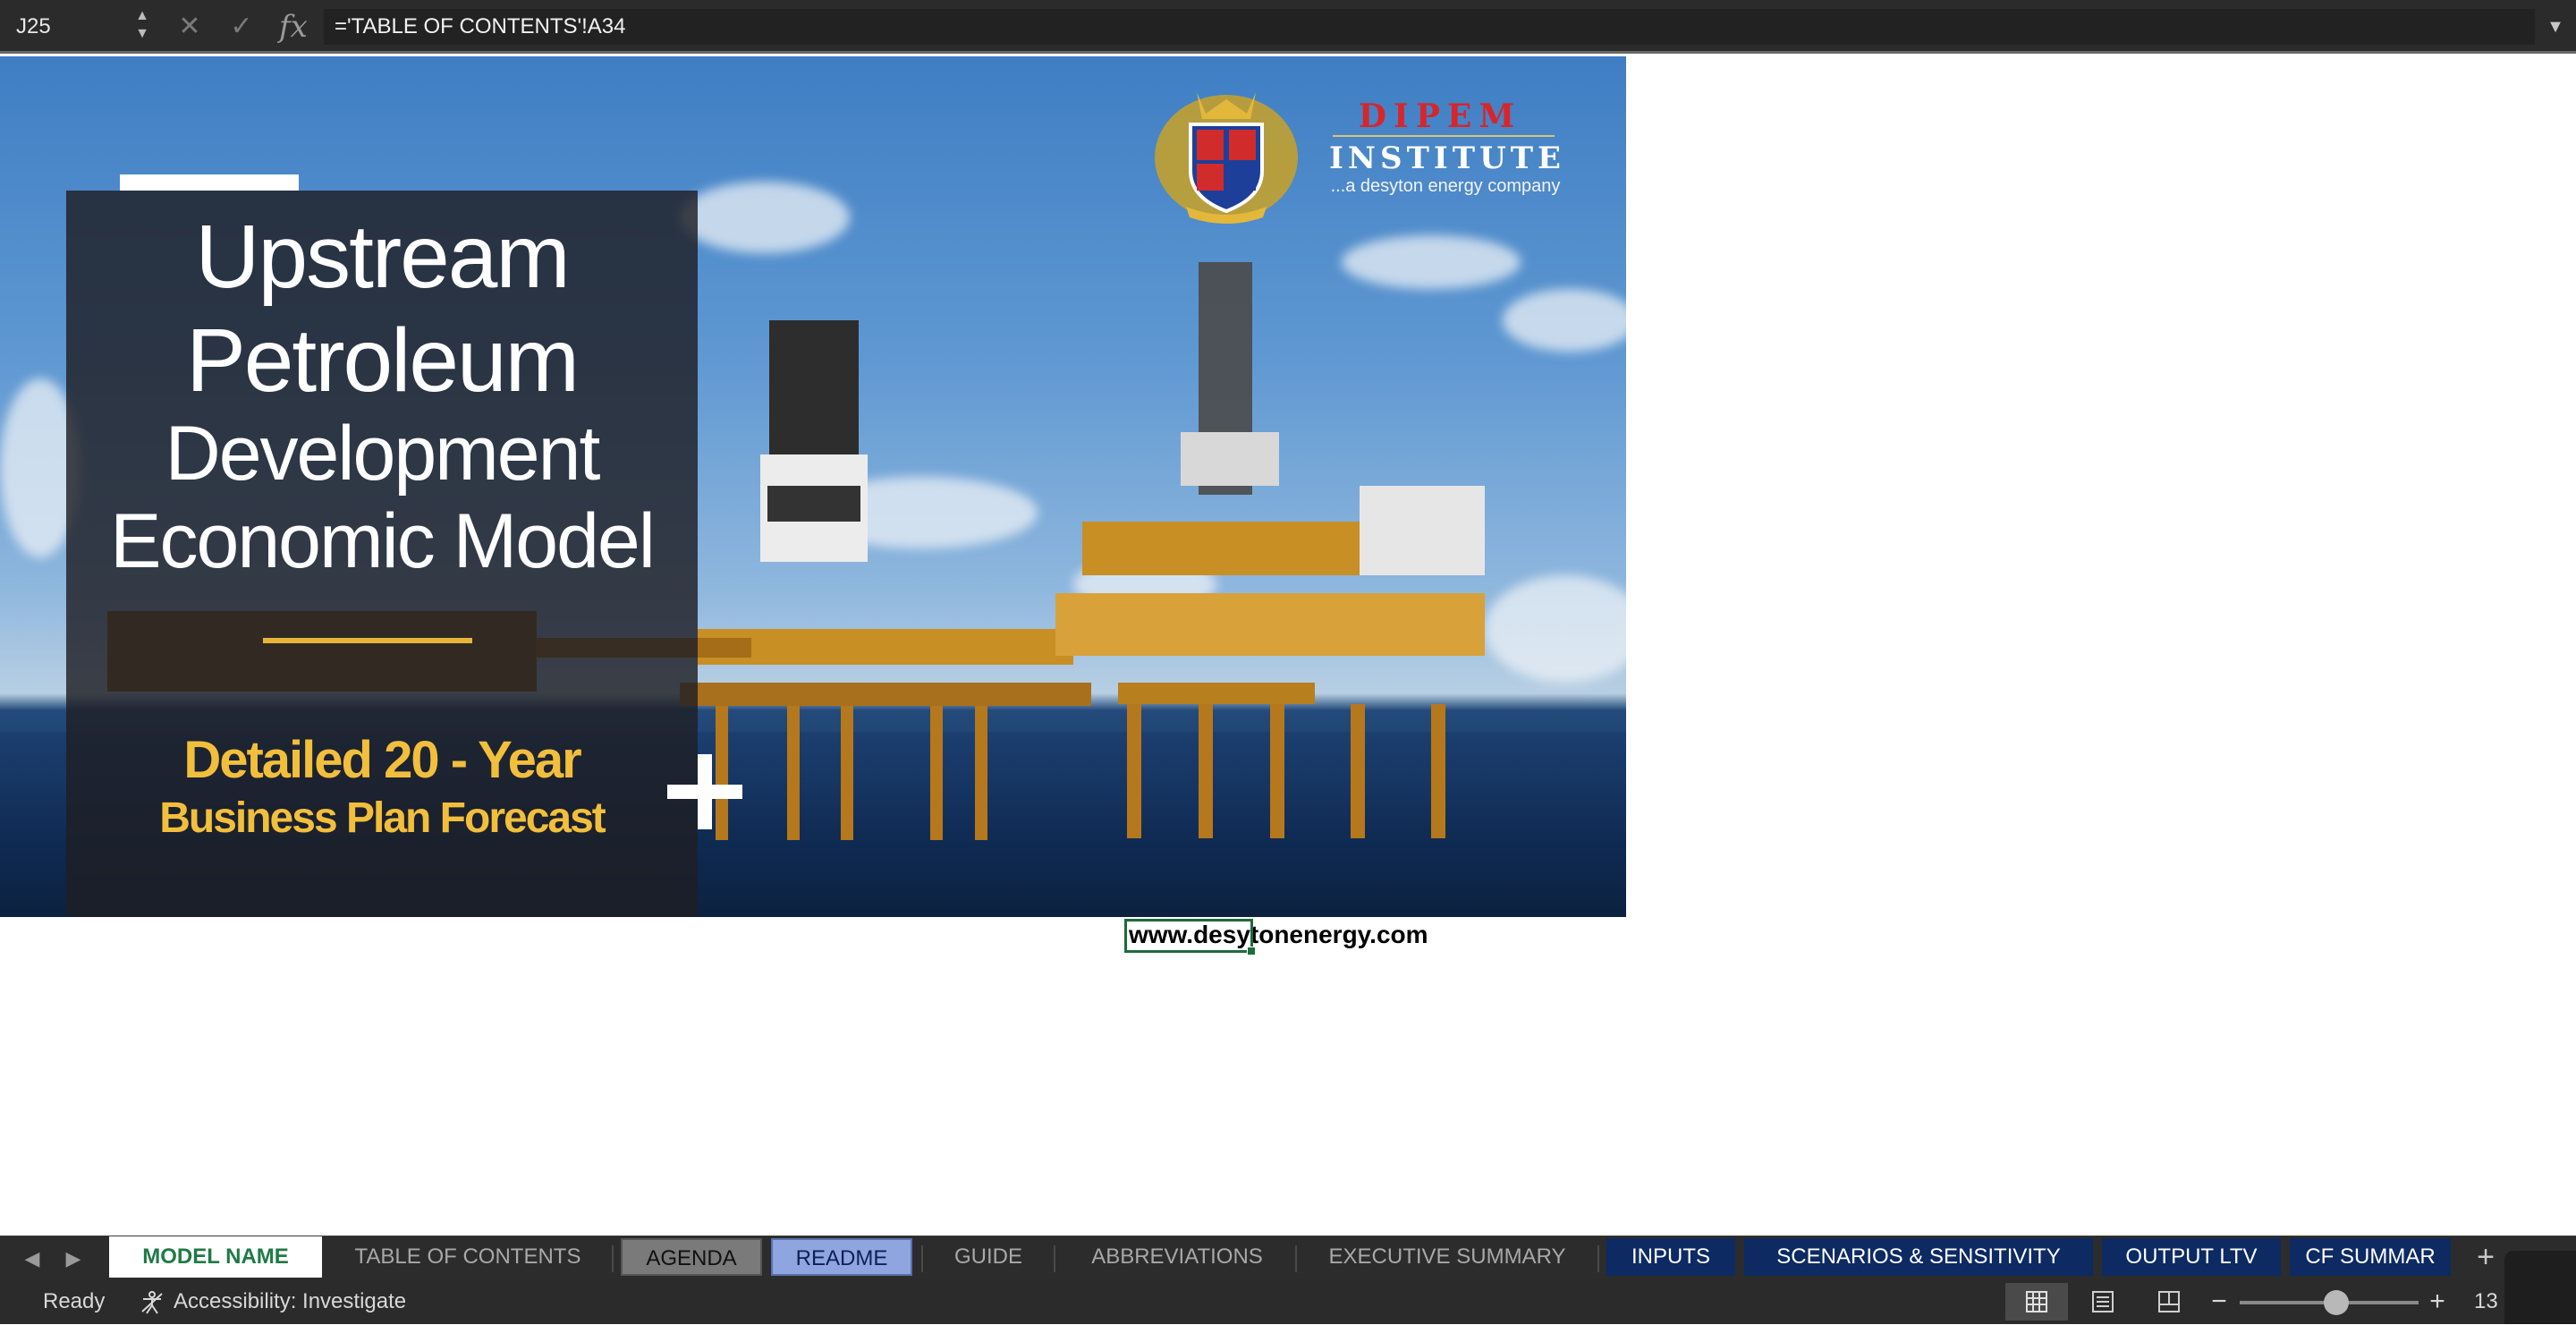 This screenshot has width=2576, height=1325. What do you see at coordinates (74, 1301) in the screenshot?
I see `status-ready: Ready` at bounding box center [74, 1301].